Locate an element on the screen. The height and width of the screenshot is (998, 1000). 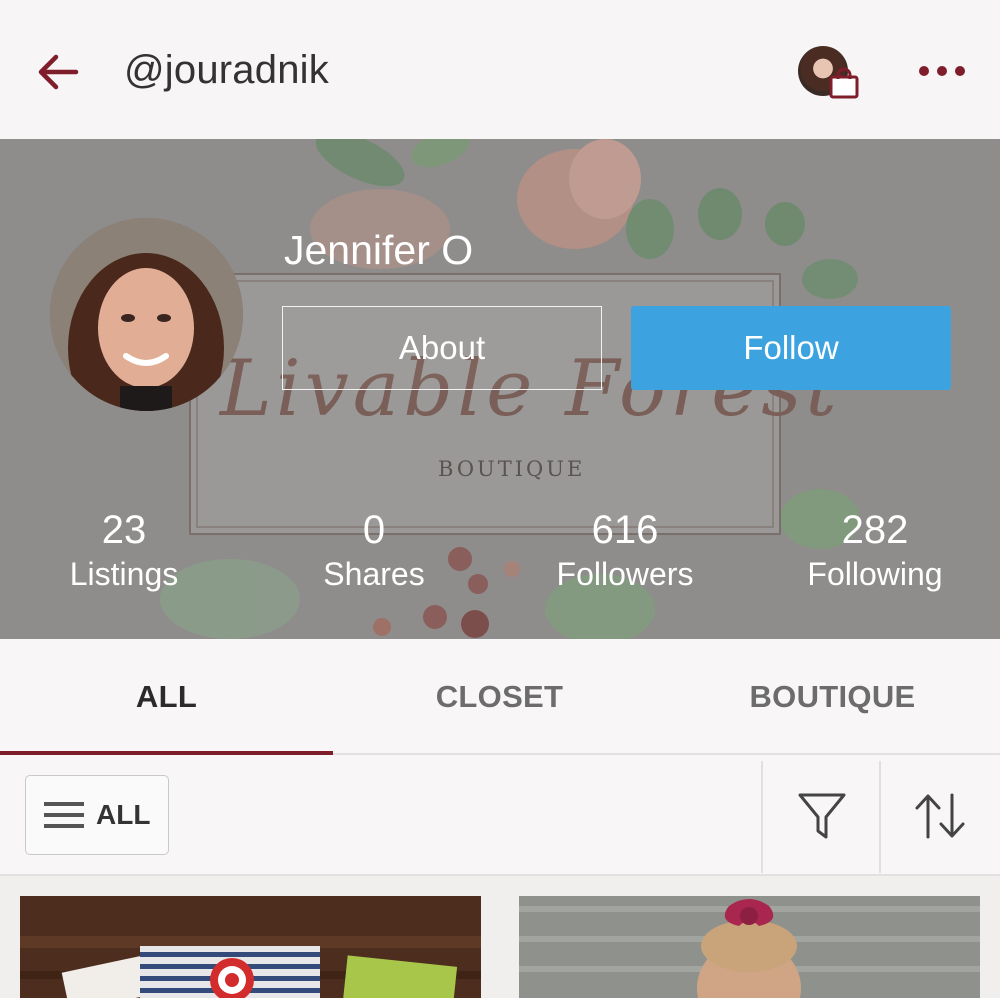
sort-arrows-icon is located at coordinates (940, 816).